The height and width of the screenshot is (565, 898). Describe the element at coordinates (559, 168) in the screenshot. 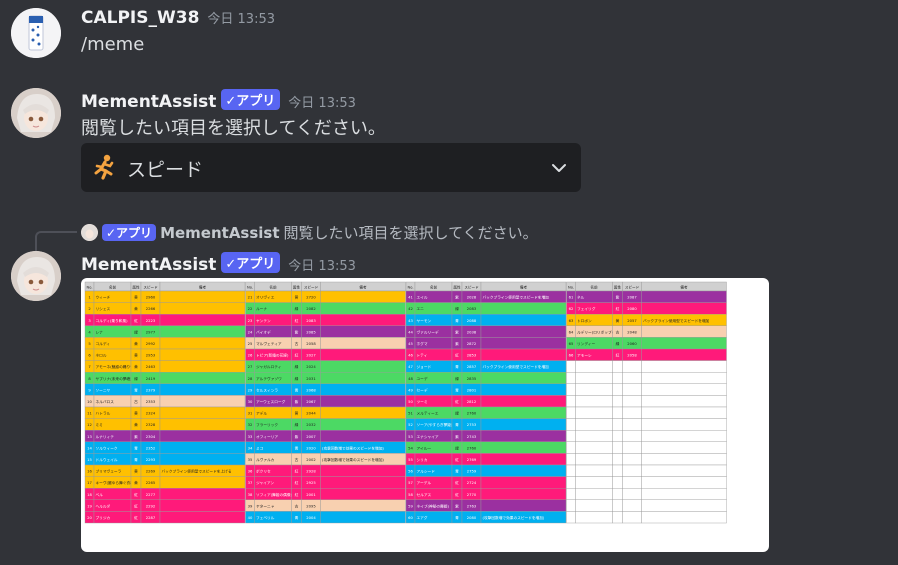

I see `chevron-down-icon` at that location.